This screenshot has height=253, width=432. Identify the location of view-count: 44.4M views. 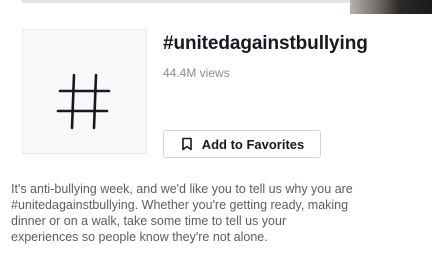
(196, 73).